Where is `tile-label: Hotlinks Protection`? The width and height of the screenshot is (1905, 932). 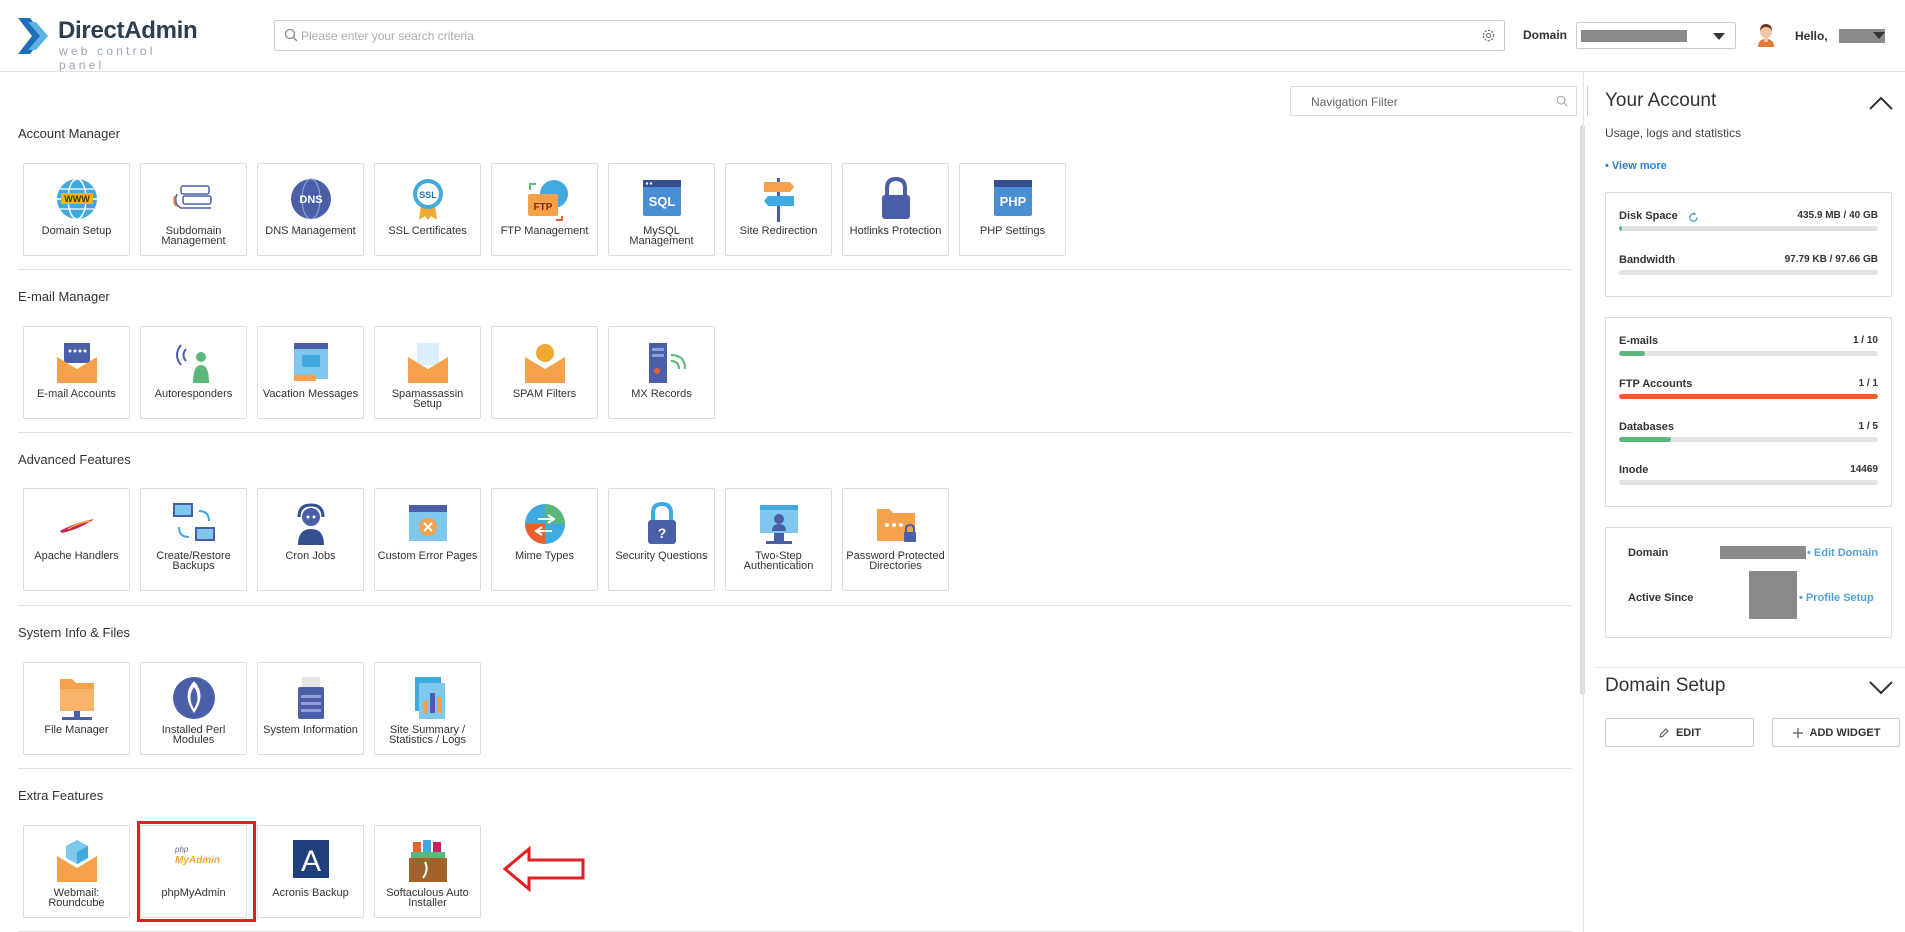
tile-label: Hotlinks Protection is located at coordinates (895, 231).